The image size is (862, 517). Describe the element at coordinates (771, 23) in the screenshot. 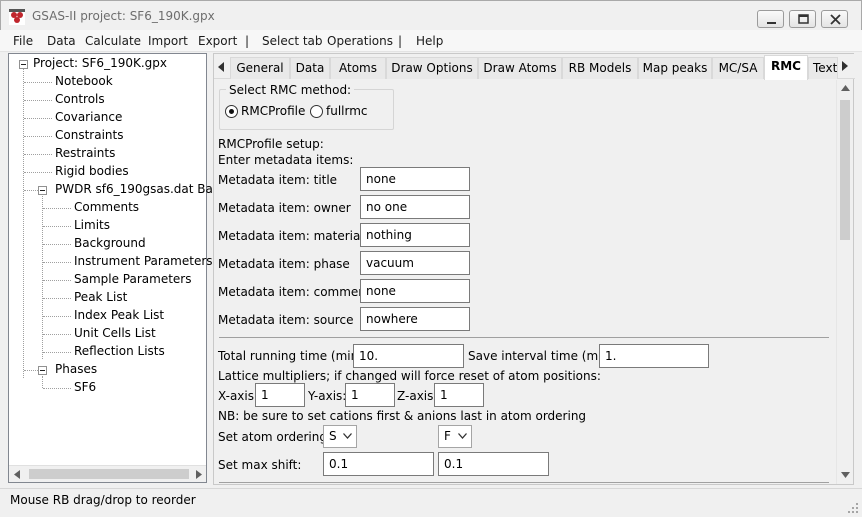

I see `minimize-icon` at that location.